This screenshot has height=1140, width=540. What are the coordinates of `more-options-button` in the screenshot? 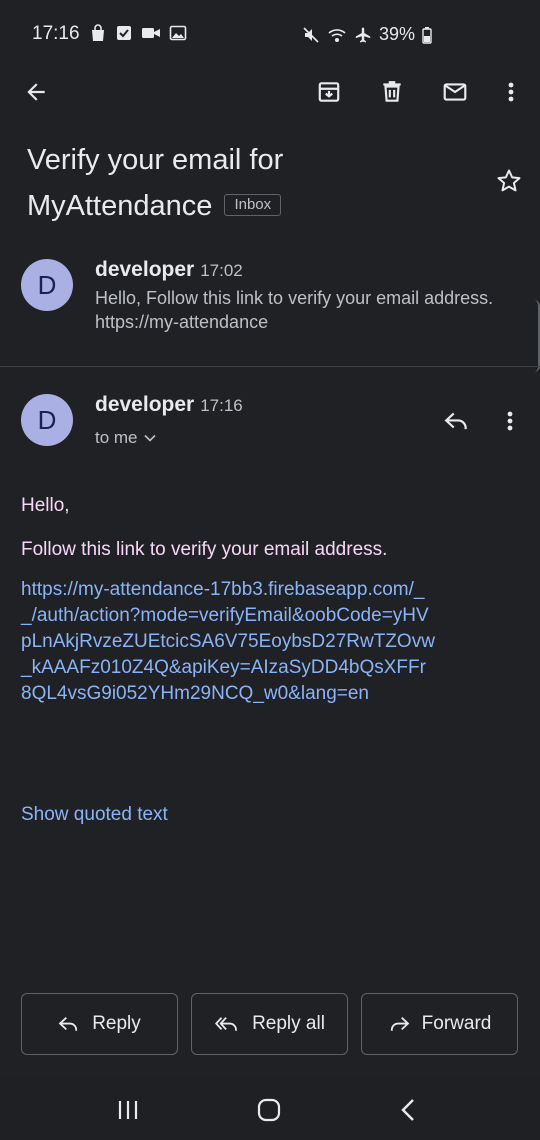 It's located at (511, 92).